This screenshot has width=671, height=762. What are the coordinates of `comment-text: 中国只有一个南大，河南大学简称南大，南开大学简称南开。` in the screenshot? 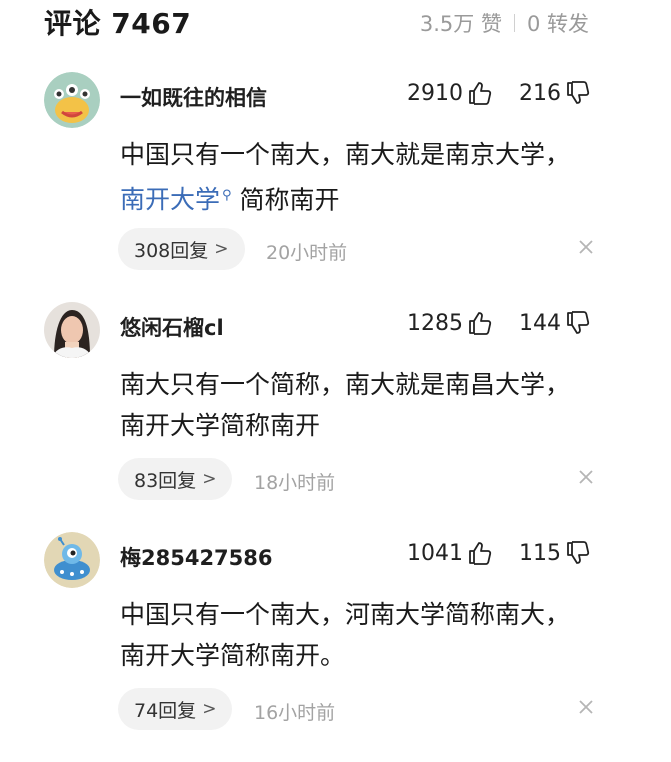 It's located at (345, 635).